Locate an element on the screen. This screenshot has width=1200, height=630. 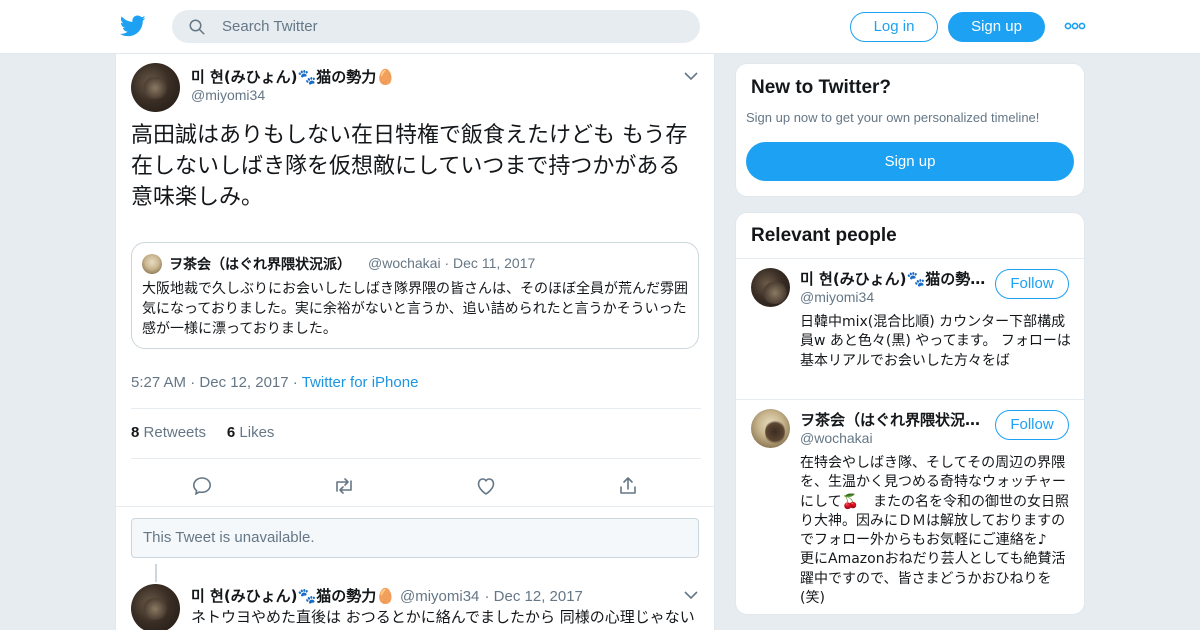
retweet-button is located at coordinates (344, 486).